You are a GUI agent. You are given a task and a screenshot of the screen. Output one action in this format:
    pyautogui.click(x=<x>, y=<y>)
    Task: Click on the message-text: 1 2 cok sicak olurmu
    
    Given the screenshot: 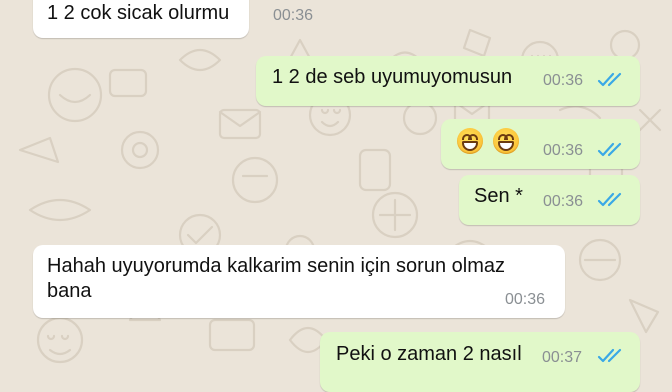 What is the action you would take?
    pyautogui.click(x=138, y=13)
    